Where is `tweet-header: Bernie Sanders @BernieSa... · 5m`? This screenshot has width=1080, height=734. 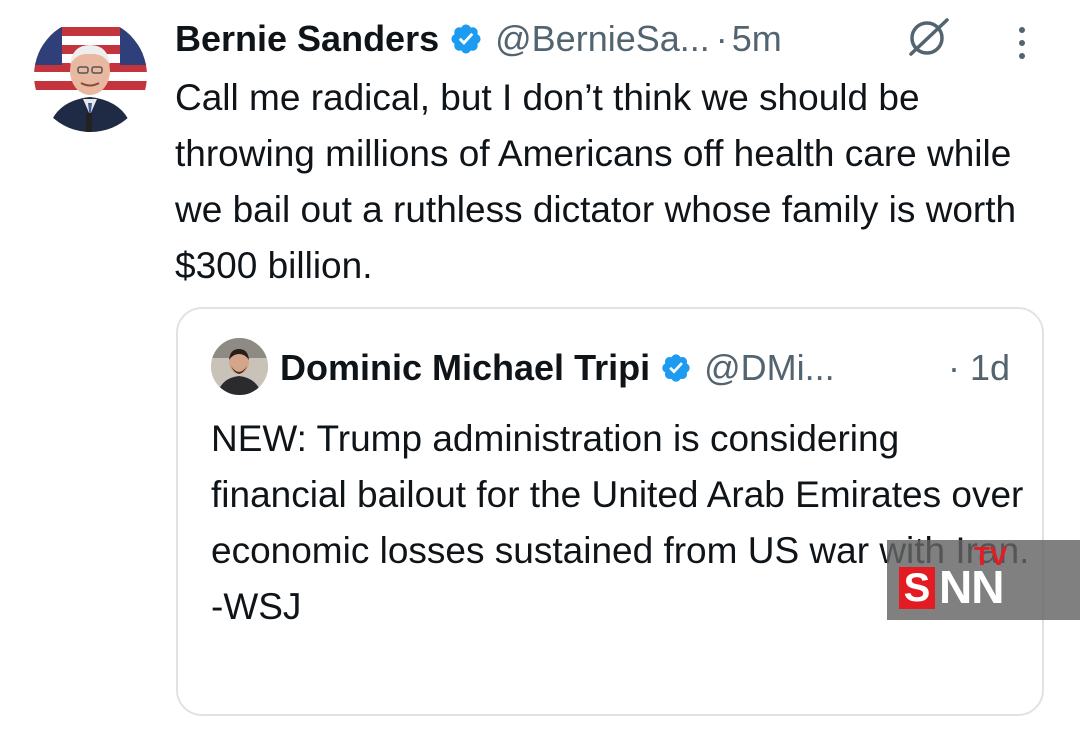 tweet-header: Bernie Sanders @BernieSa... · 5m is located at coordinates (478, 39).